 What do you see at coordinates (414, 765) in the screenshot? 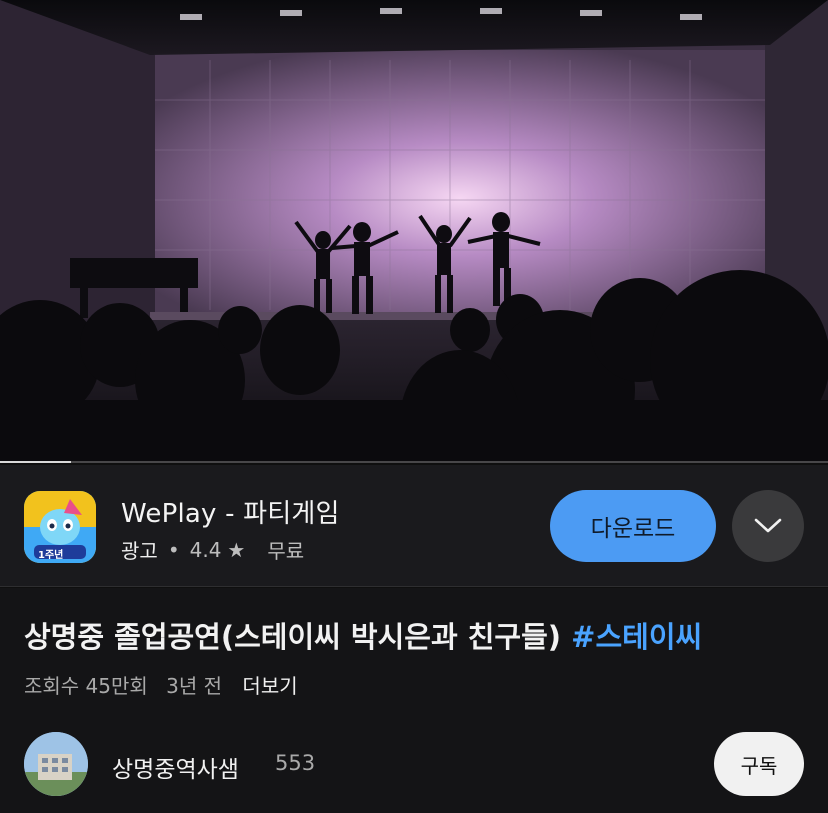
I see `channel-row: 상명중역사샘 553 구독` at bounding box center [414, 765].